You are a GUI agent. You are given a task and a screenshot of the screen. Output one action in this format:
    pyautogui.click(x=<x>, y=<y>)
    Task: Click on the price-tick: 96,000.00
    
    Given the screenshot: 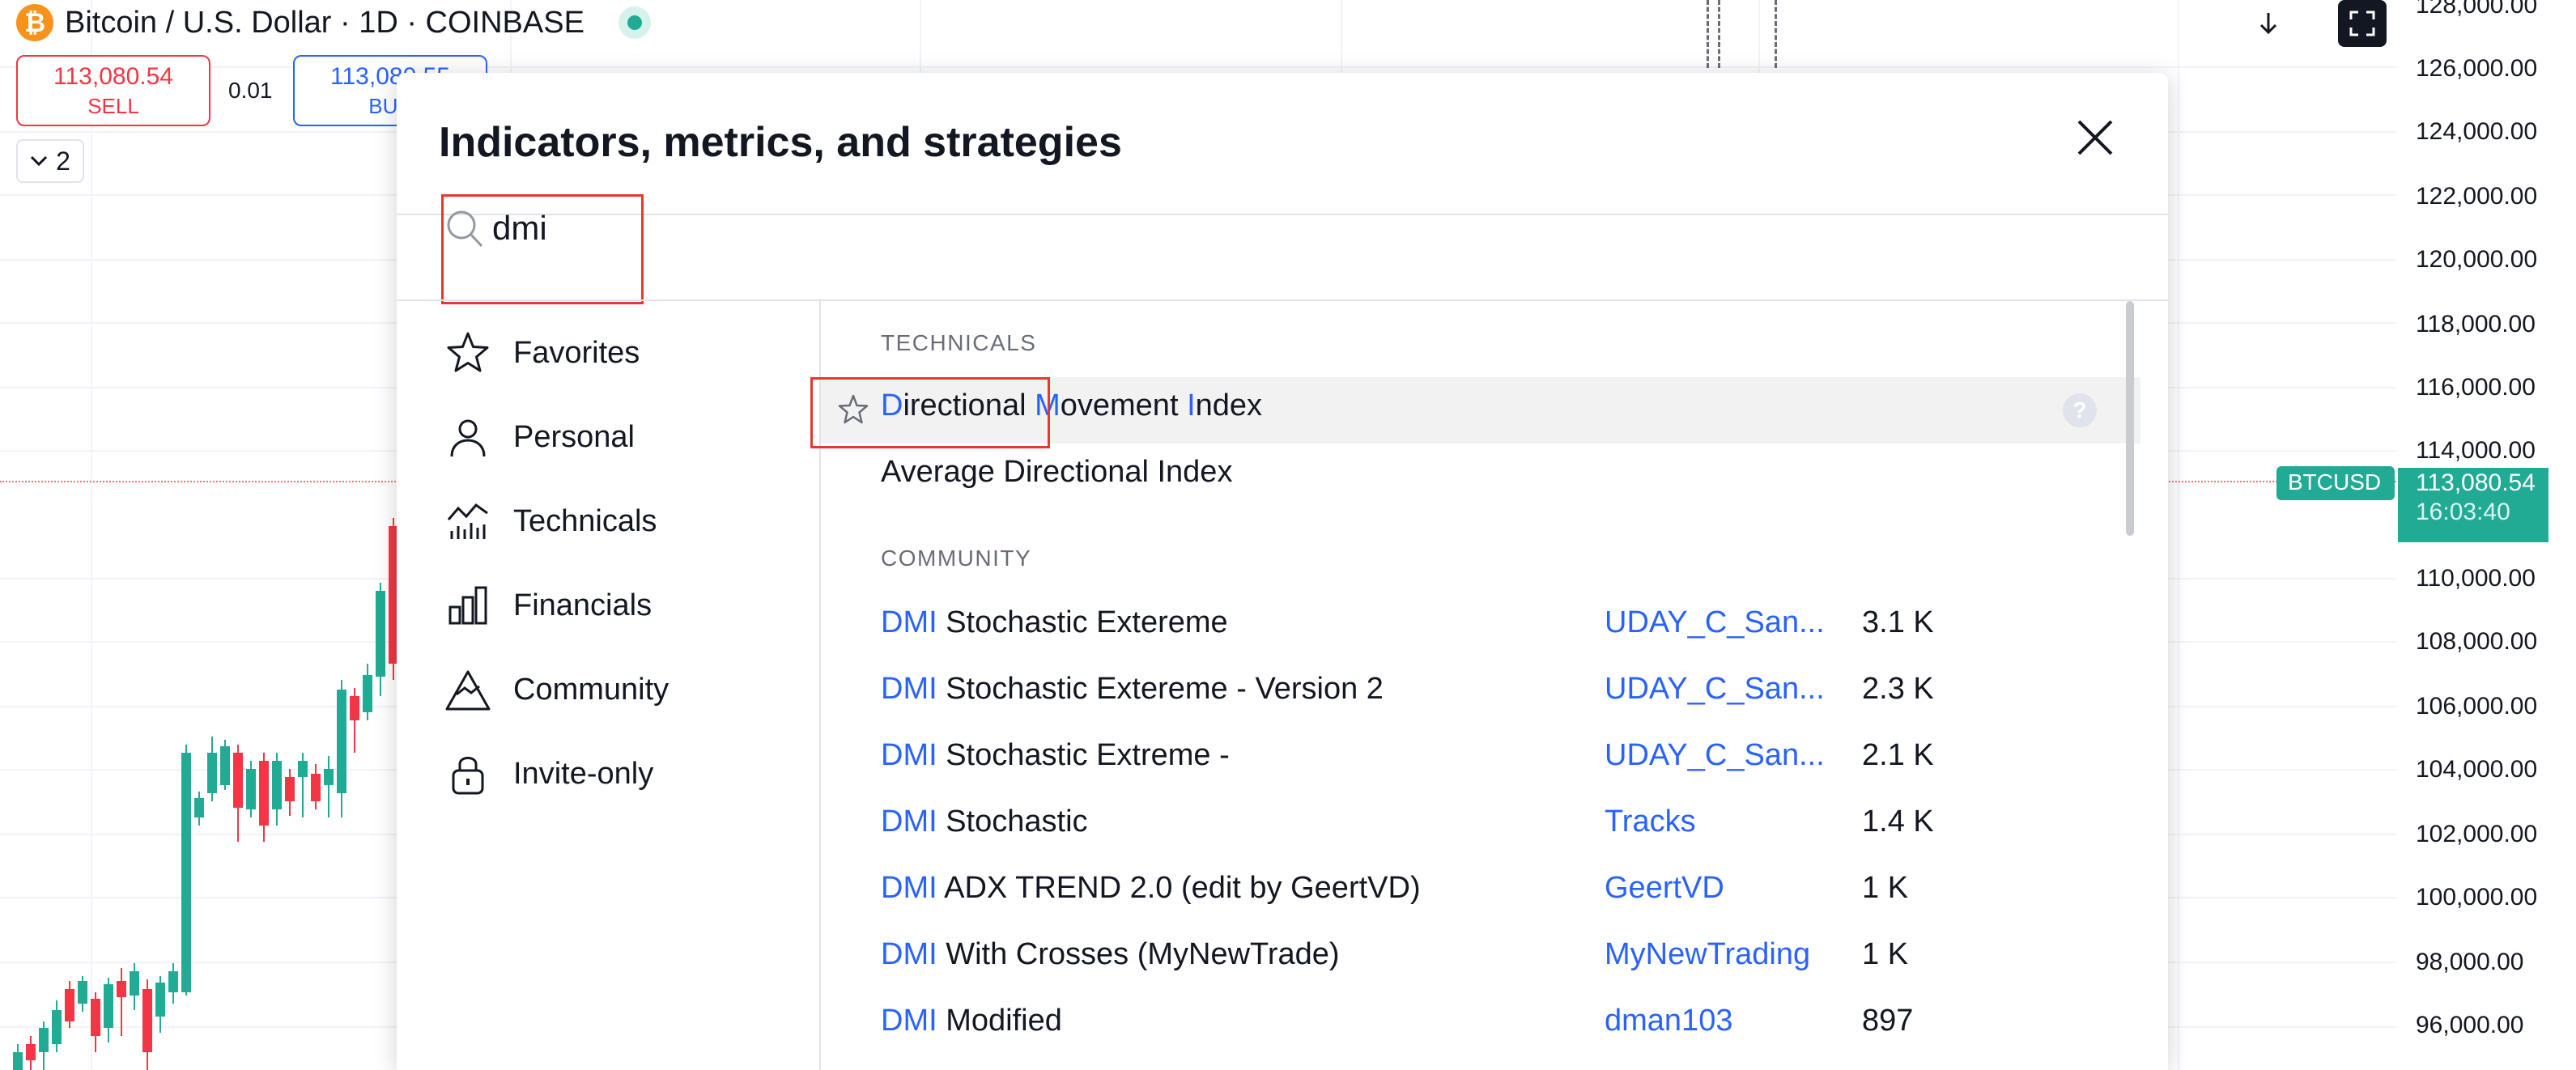 What is the action you would take?
    pyautogui.click(x=2470, y=1025)
    